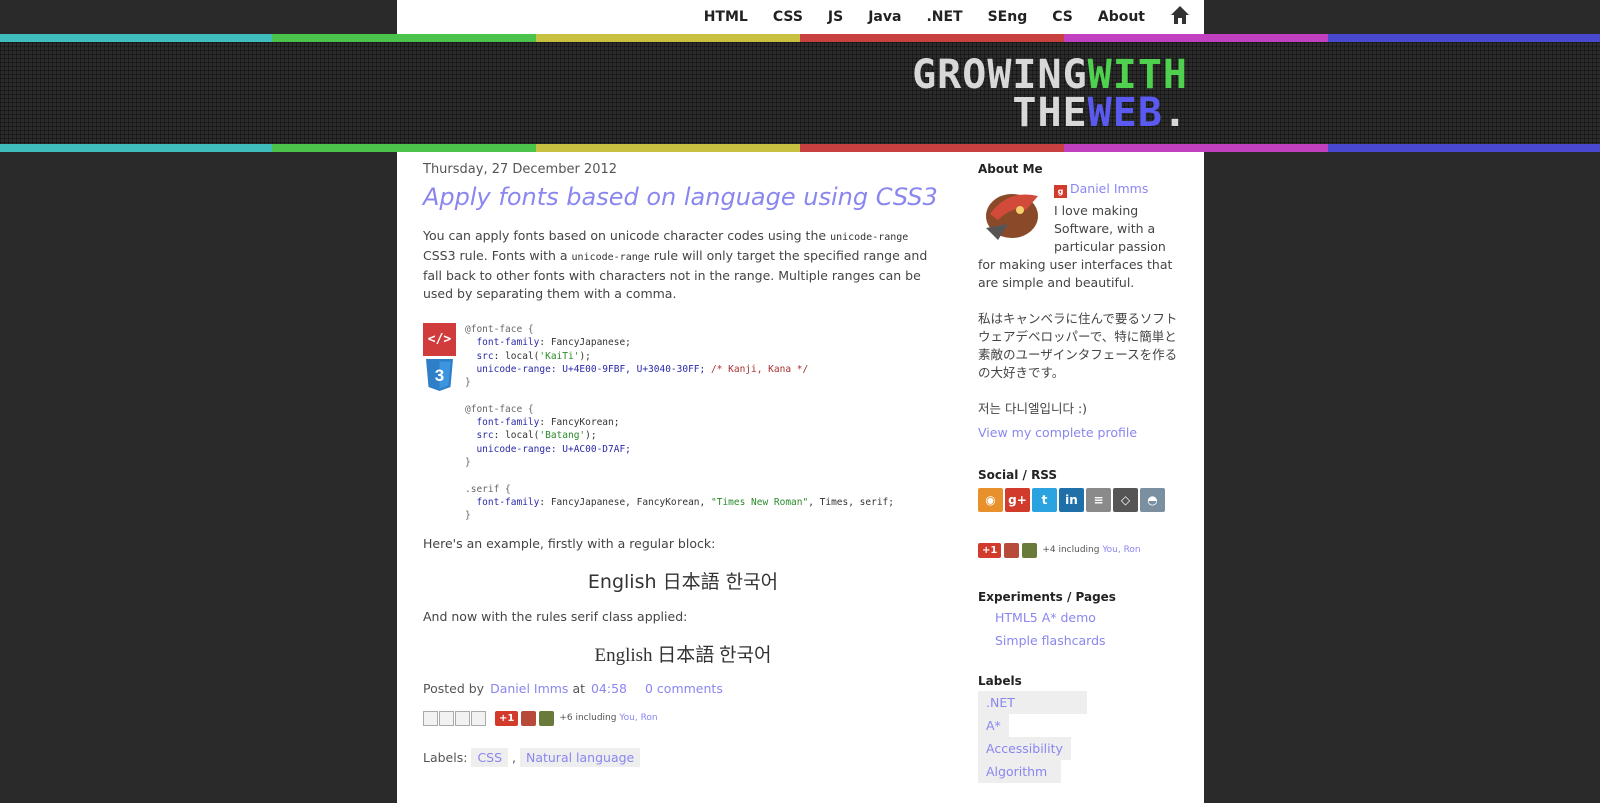 The image size is (1600, 803). What do you see at coordinates (1121, 17) in the screenshot?
I see `nav-item-about: About` at bounding box center [1121, 17].